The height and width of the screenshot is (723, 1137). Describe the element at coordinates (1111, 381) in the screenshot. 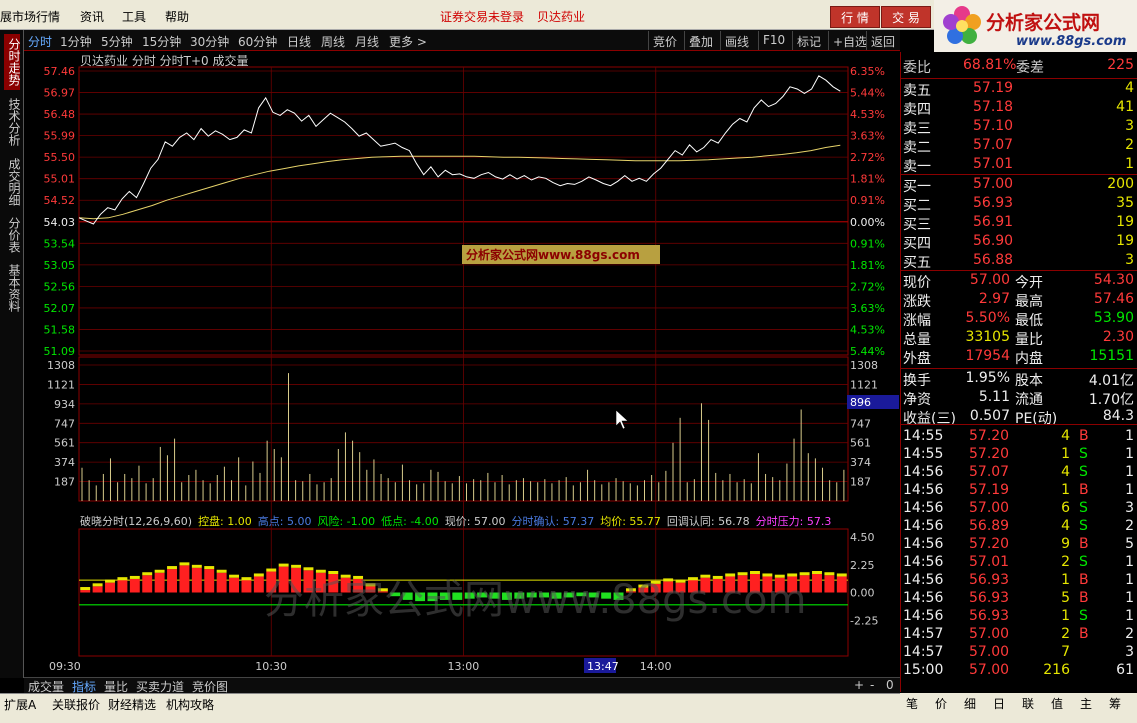

I see `fin-value: 4.01亿` at that location.